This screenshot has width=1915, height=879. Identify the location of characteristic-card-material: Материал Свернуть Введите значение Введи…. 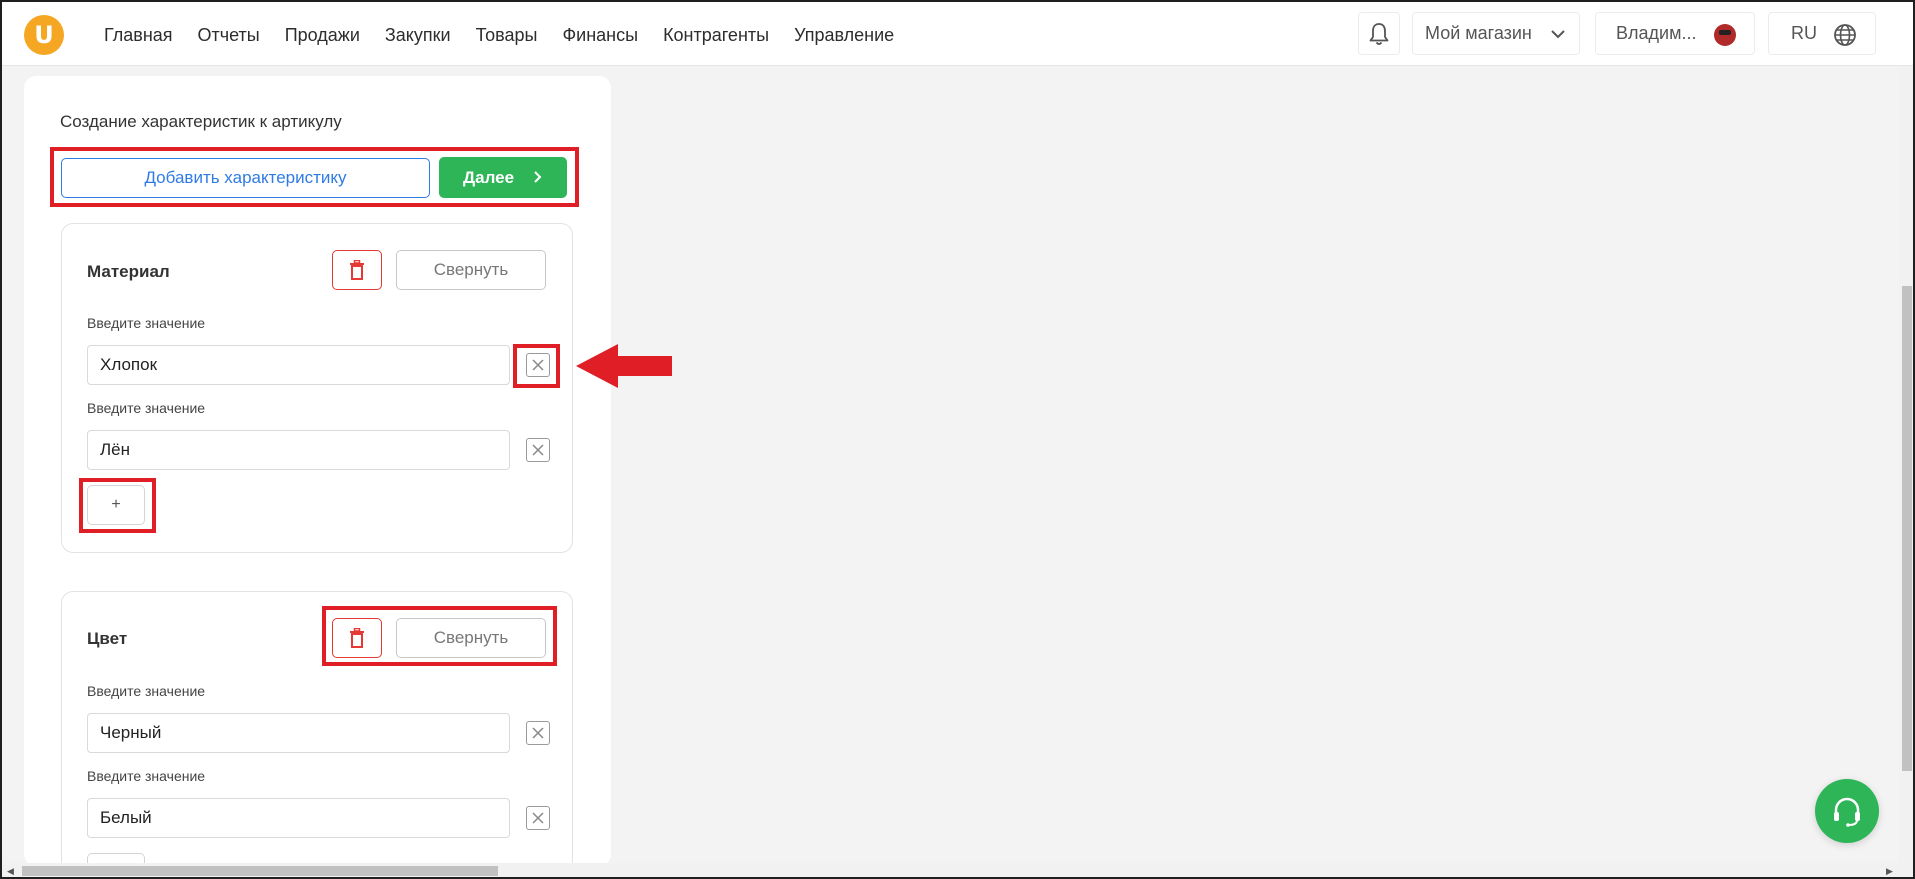
(317, 388).